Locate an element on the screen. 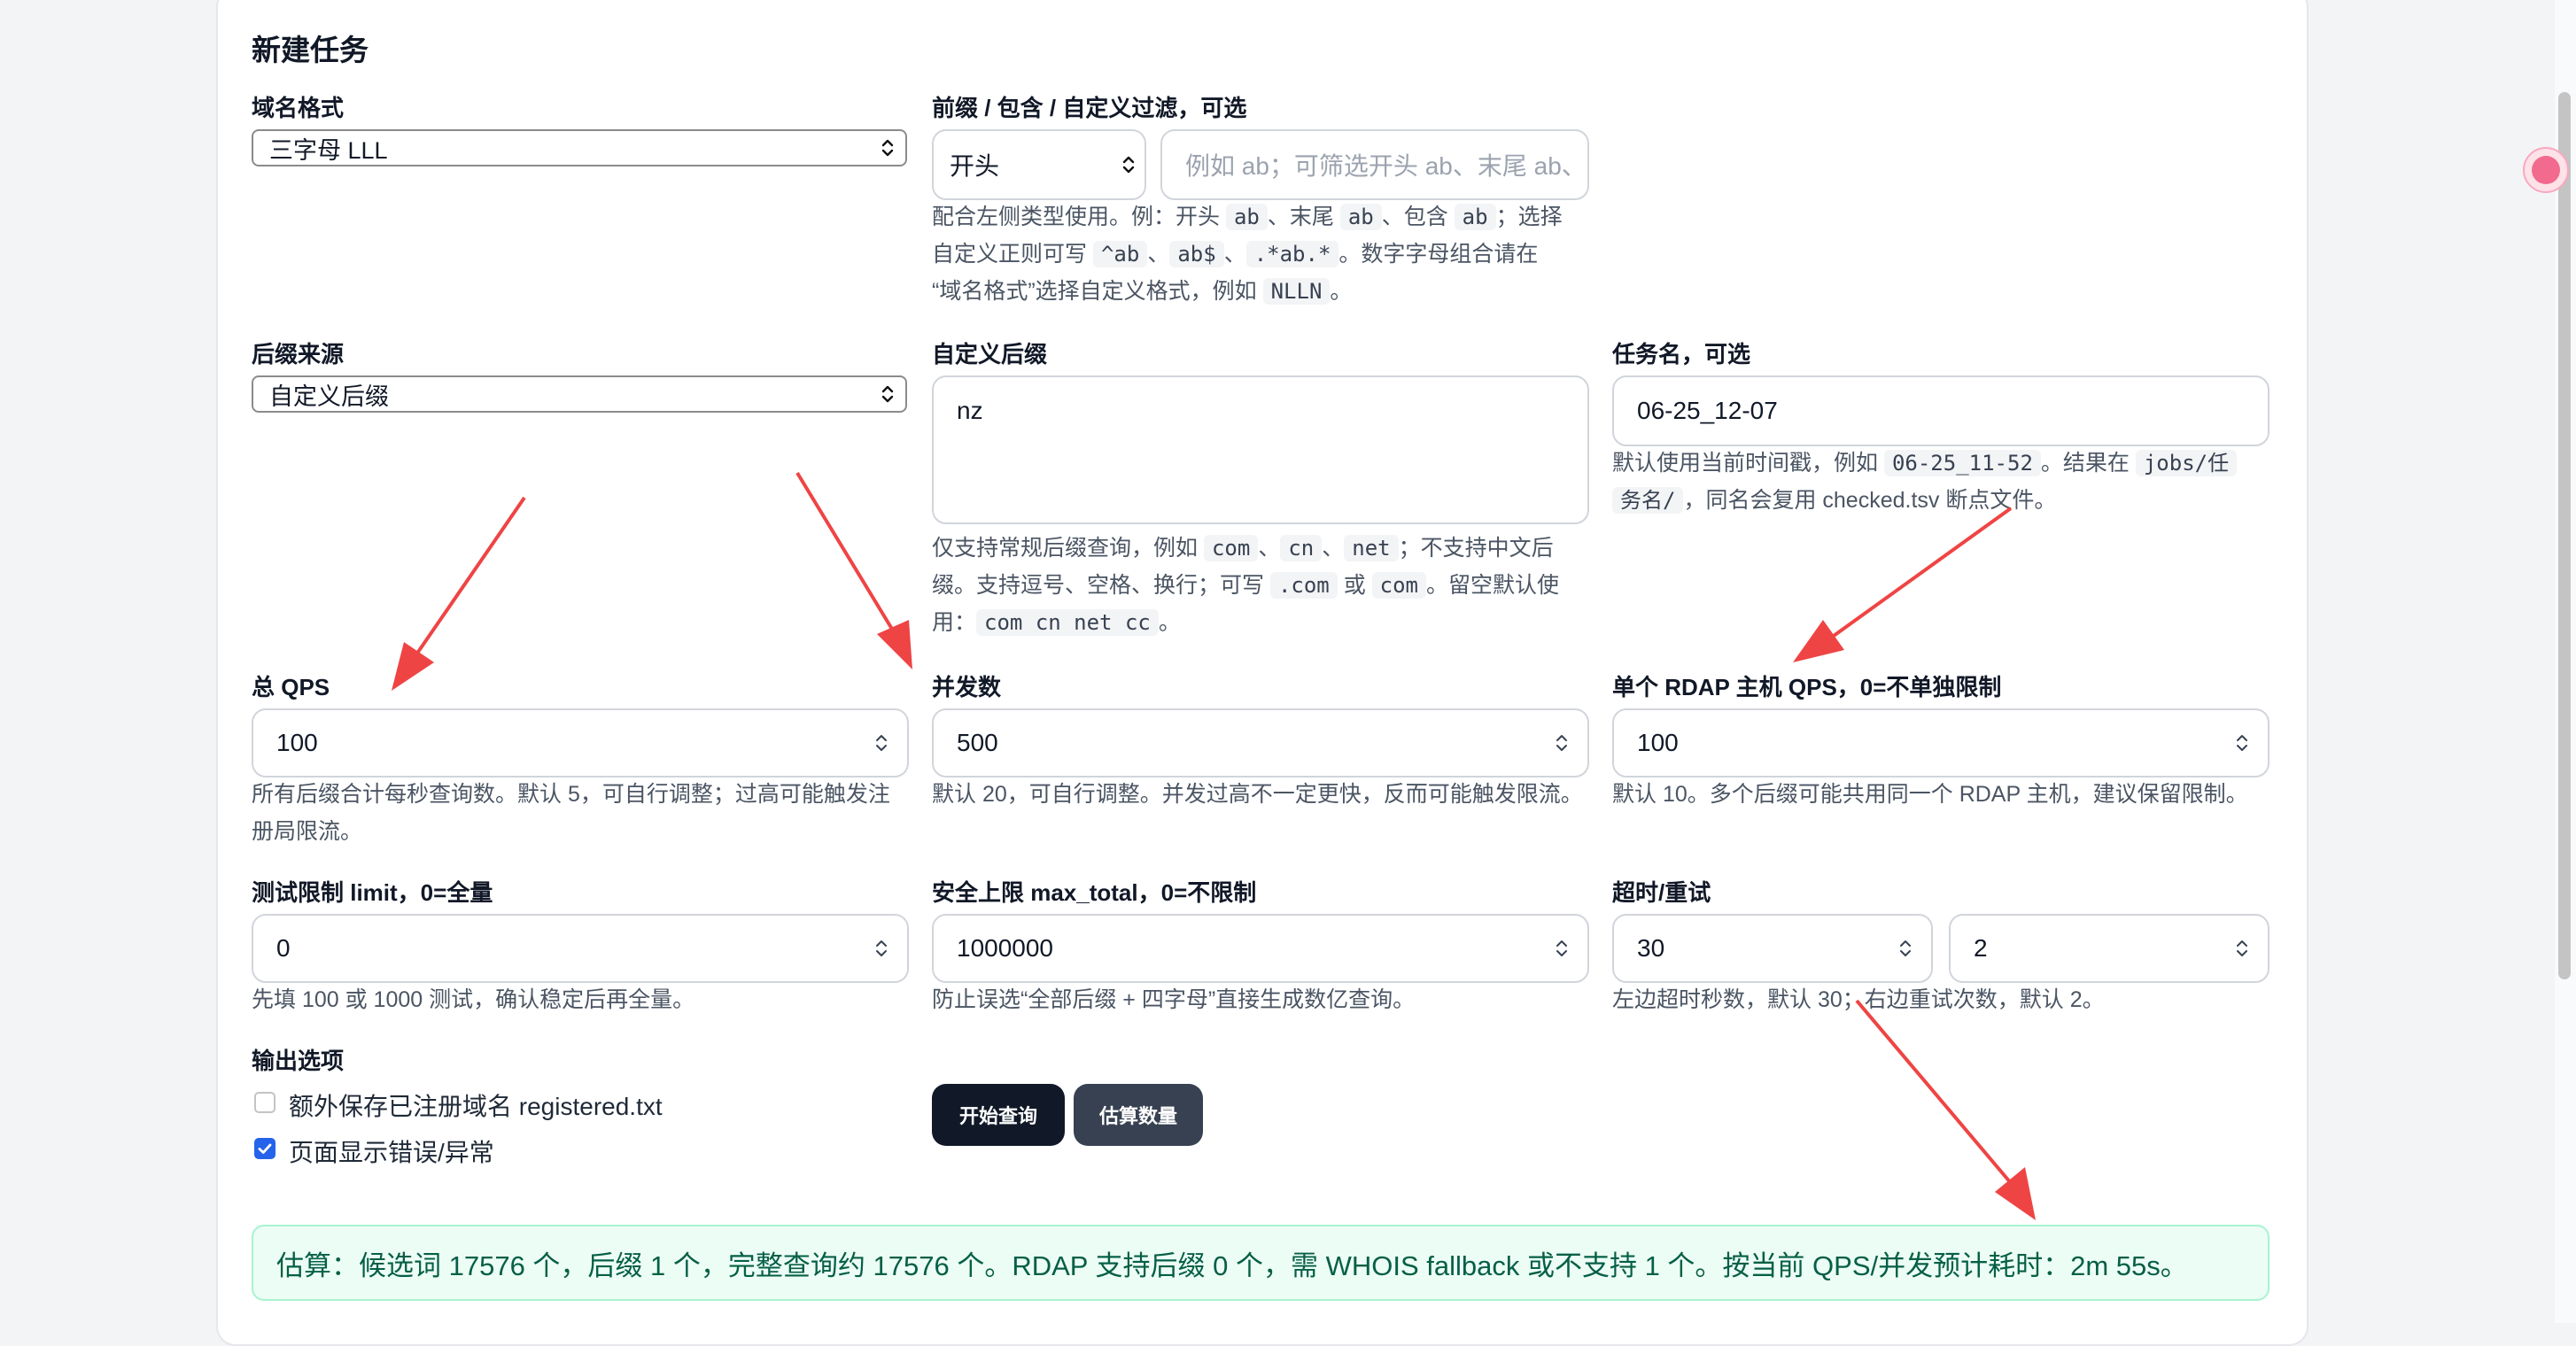 This screenshot has width=2576, height=1346. arrow-to-concurrency is located at coordinates (853, 570).